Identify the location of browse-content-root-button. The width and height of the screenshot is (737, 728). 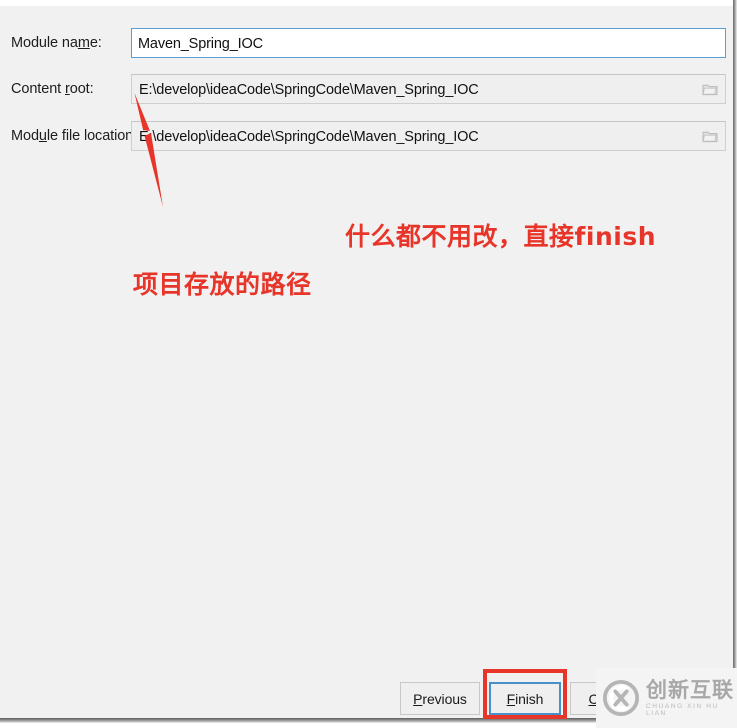
(710, 89).